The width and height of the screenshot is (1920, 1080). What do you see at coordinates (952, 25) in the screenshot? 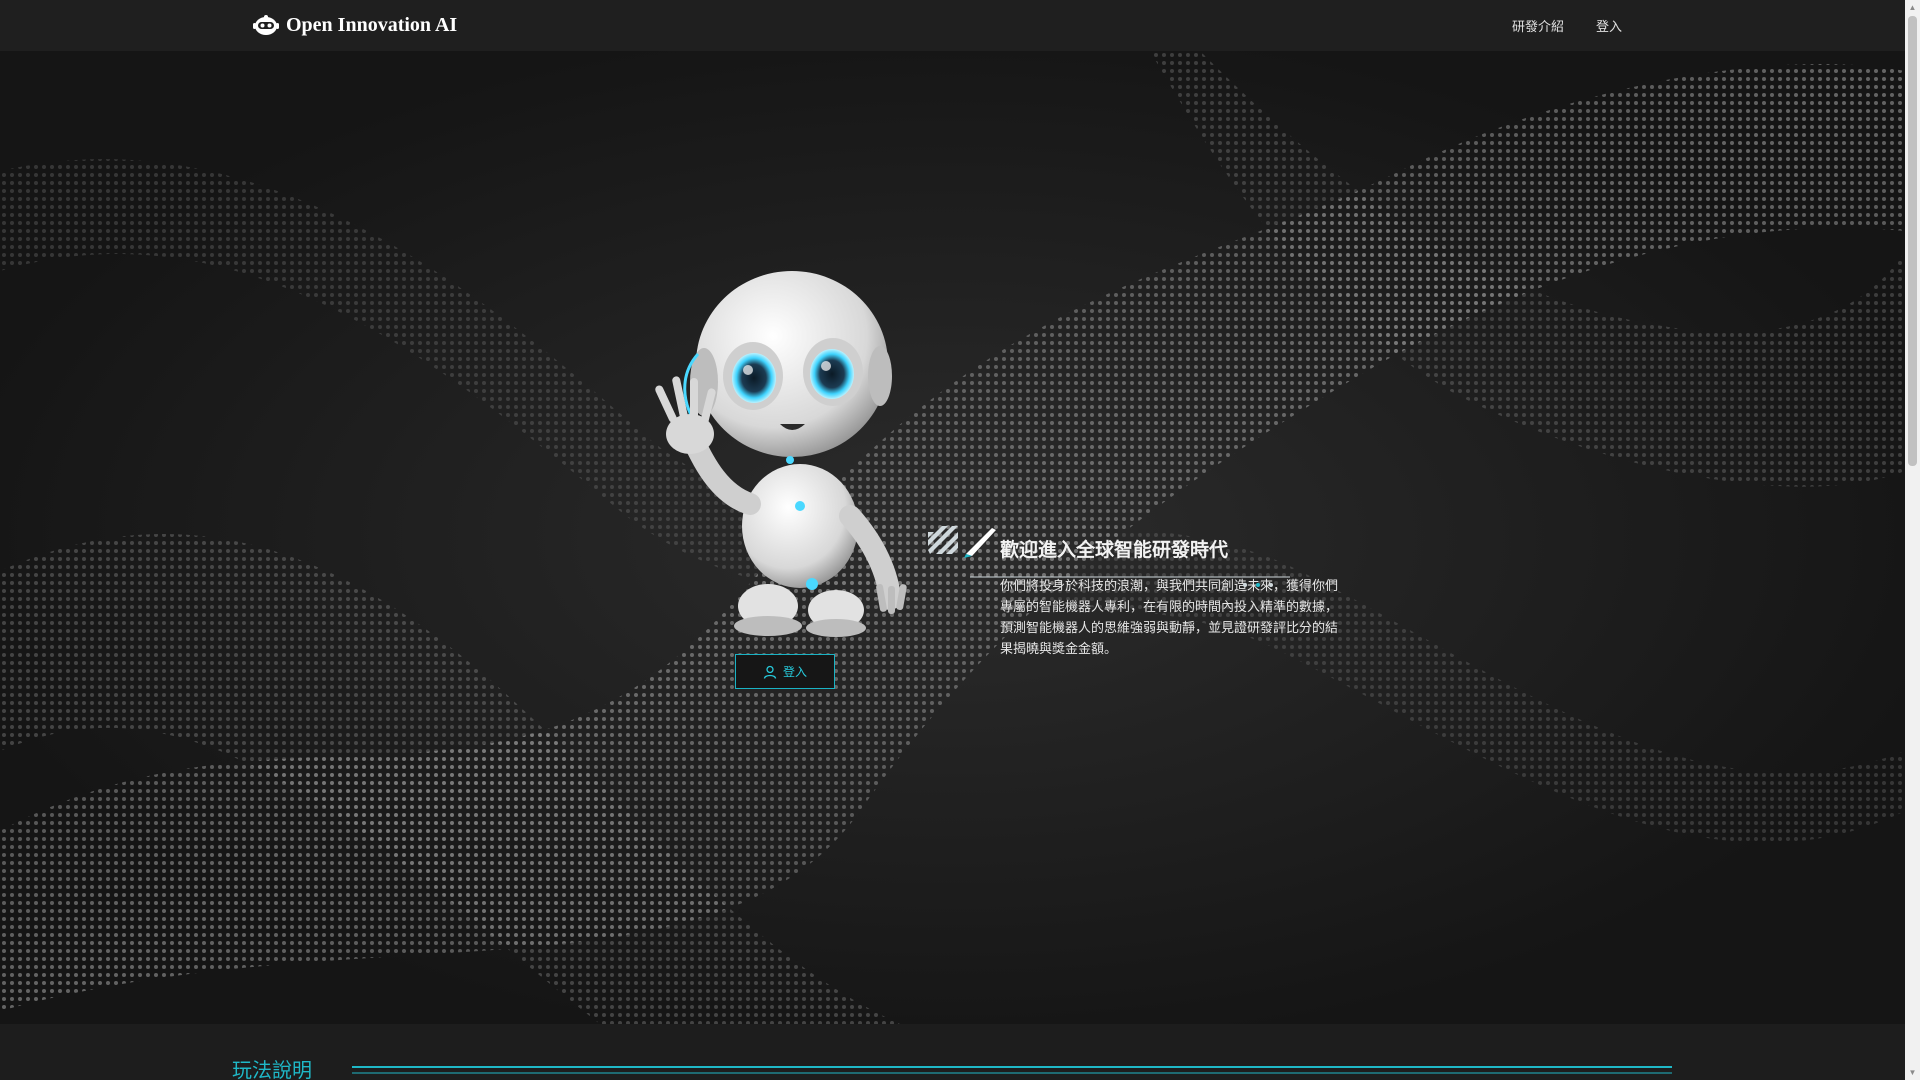
I see `top-navbar: Open Innovation AI 研發介紹 登入` at bounding box center [952, 25].